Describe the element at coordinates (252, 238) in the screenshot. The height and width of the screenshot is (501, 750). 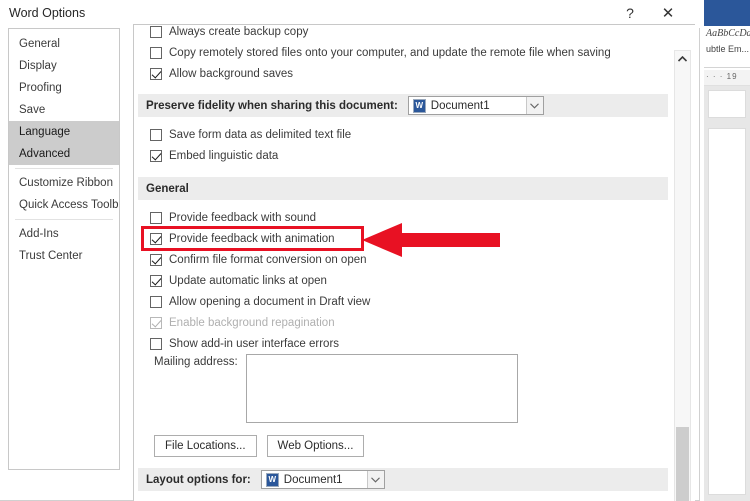
I see `checkbox-label: Provide feedback with animation` at that location.